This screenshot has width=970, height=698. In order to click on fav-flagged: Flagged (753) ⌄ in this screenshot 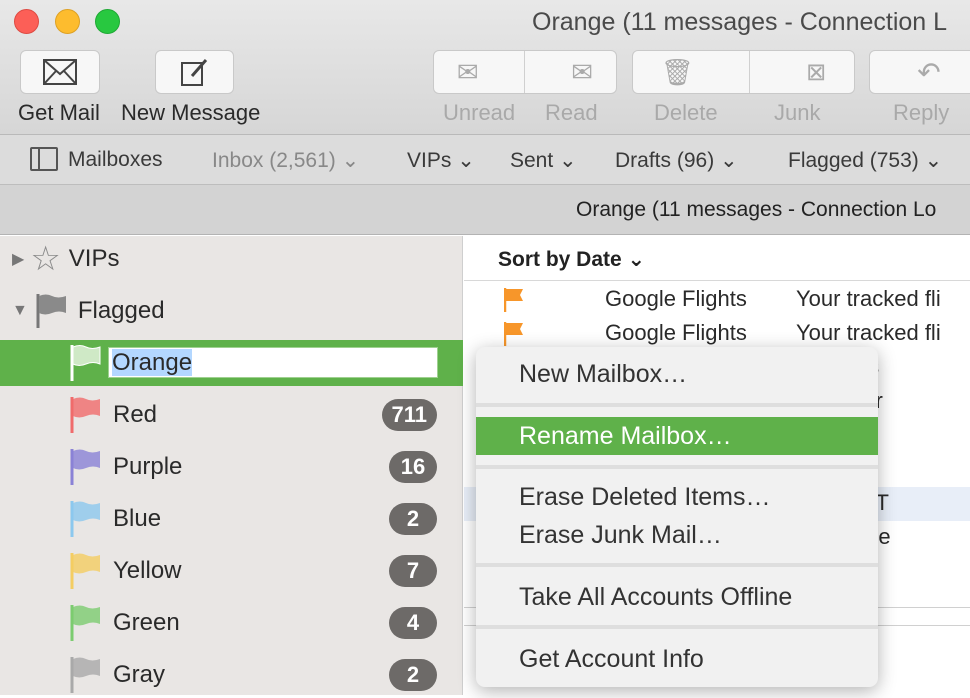, I will do `click(865, 160)`.